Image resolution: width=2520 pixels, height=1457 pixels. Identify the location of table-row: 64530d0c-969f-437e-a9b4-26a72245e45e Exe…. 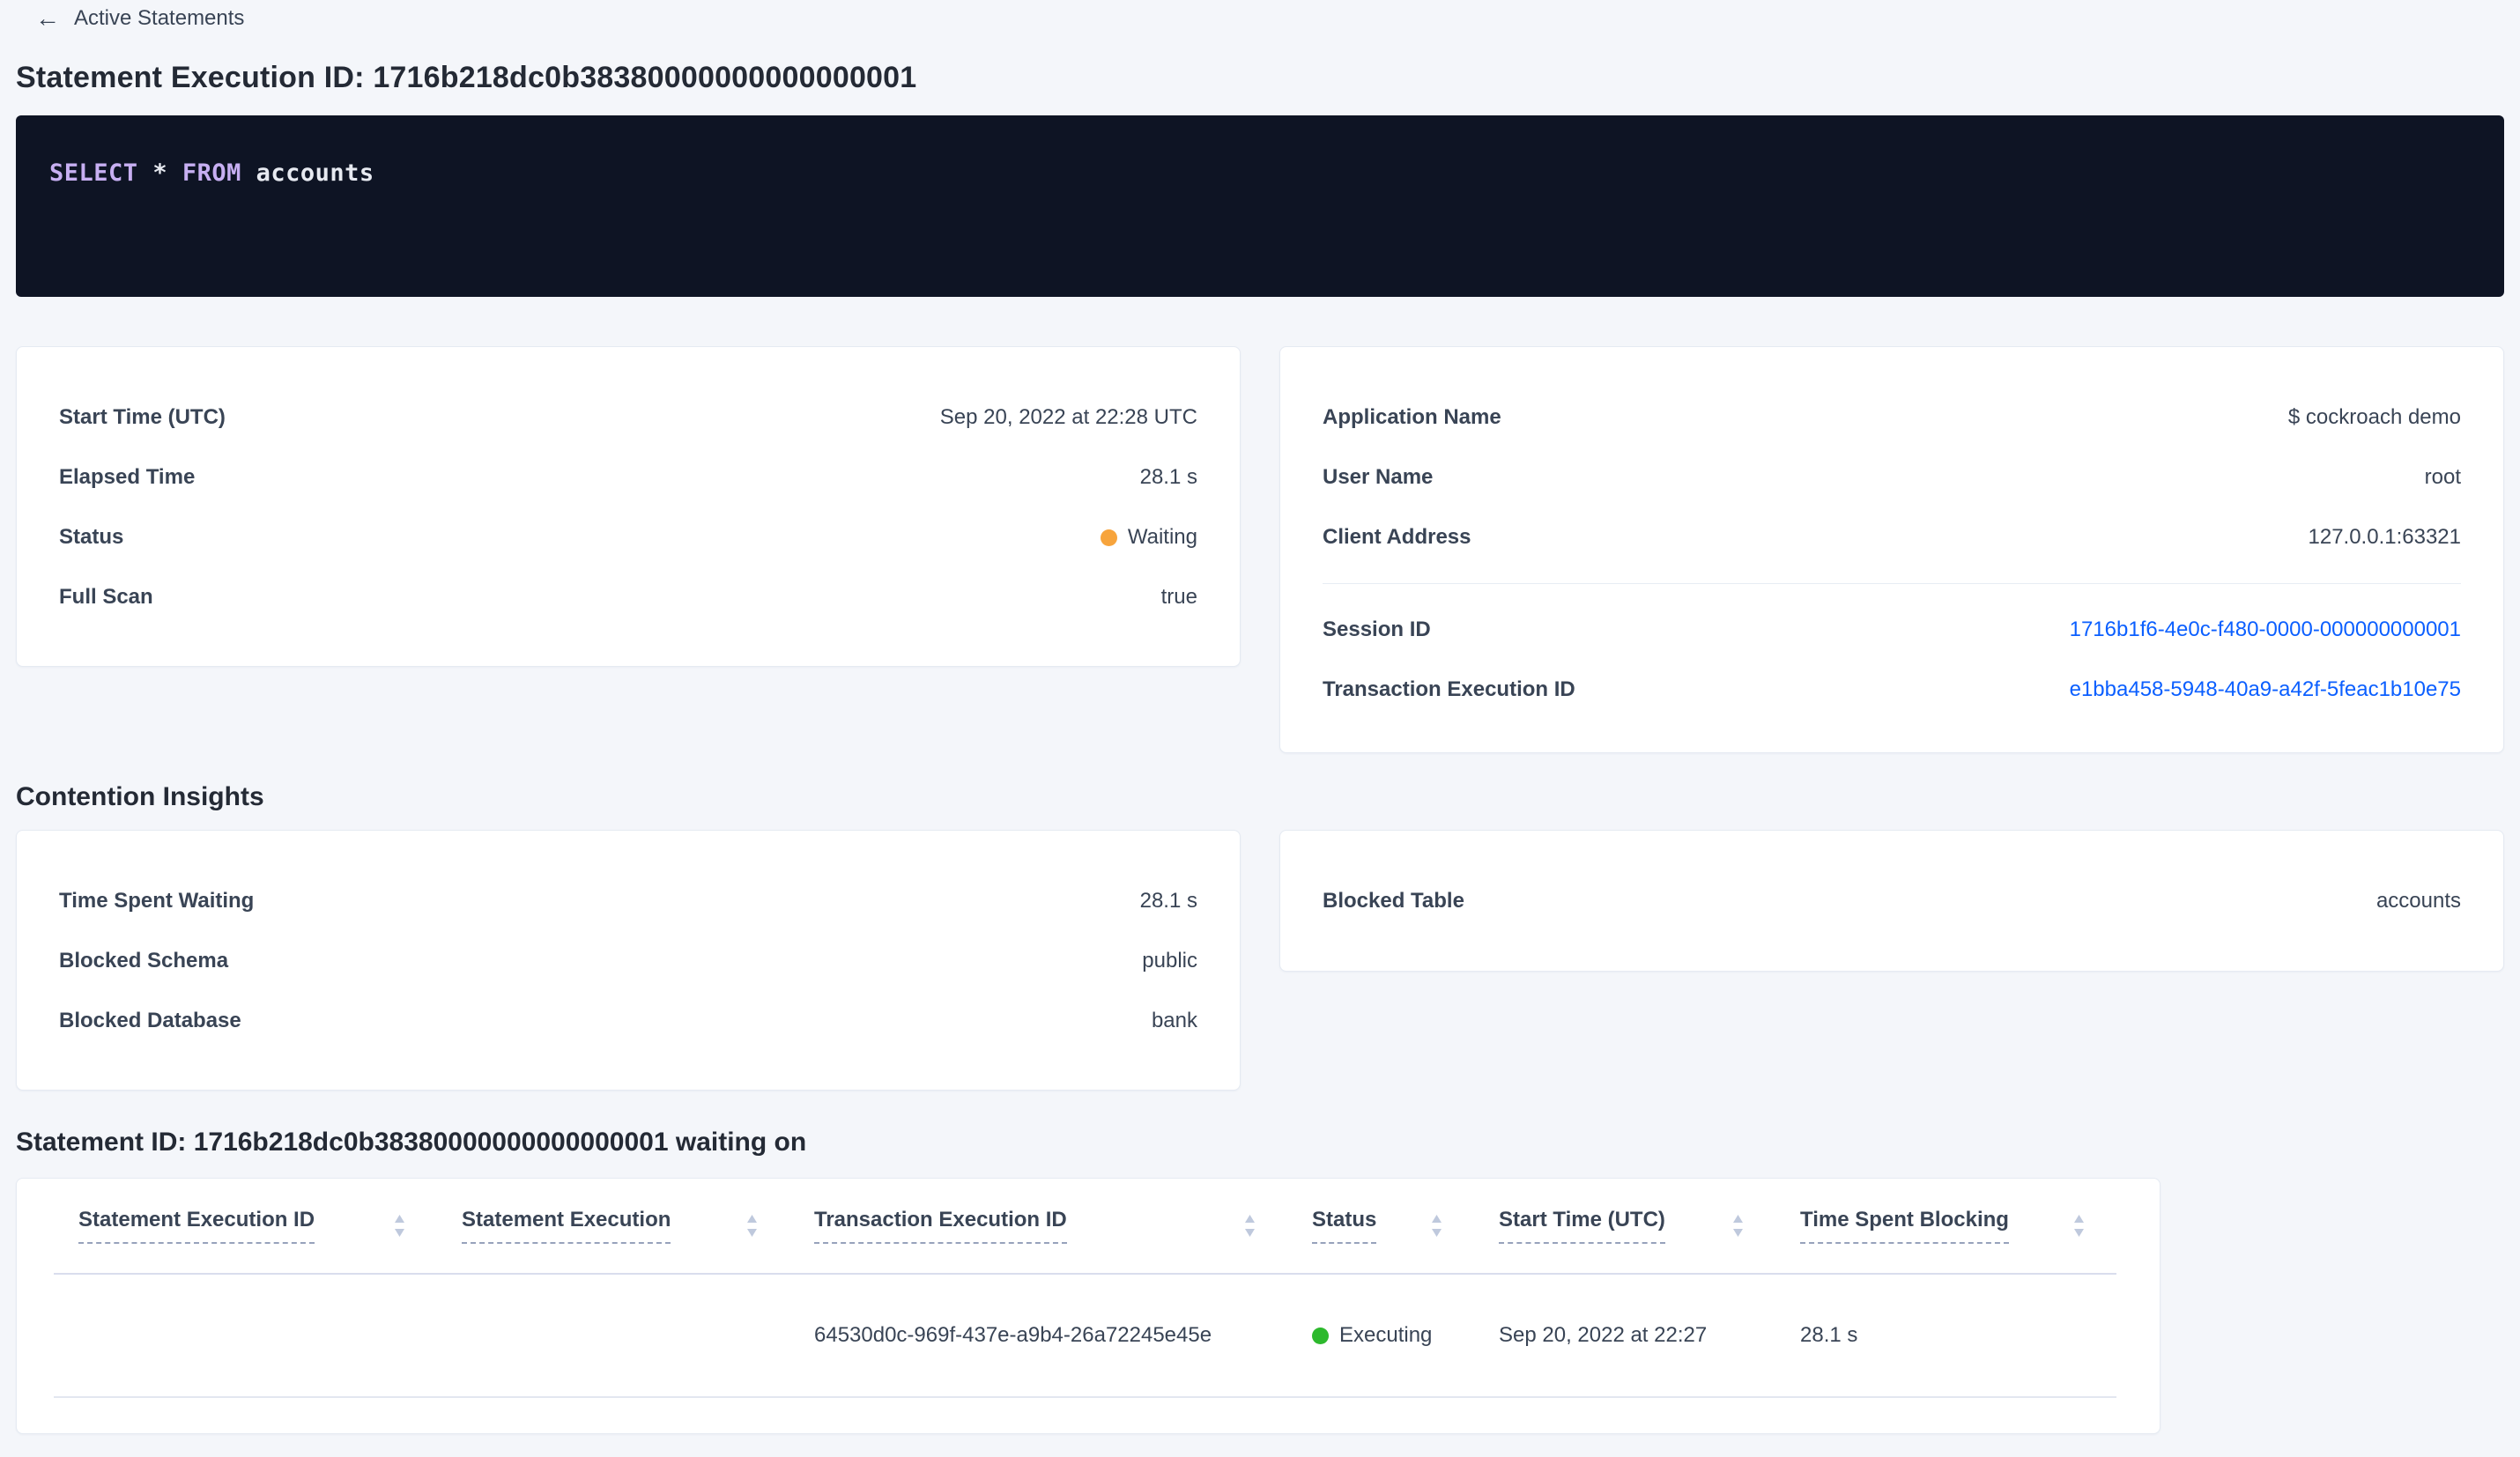
(1085, 1336).